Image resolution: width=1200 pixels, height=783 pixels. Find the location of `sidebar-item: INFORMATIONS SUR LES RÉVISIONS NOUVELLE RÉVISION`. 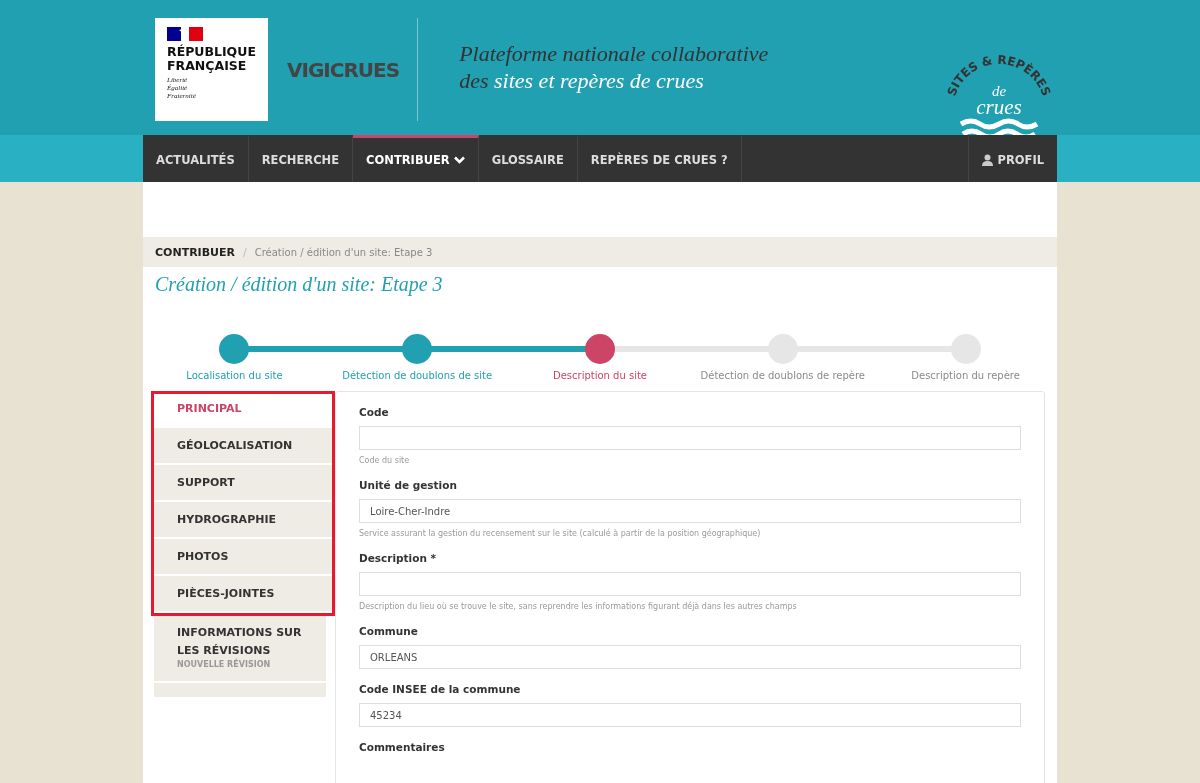

sidebar-item: INFORMATIONS SUR LES RÉVISIONS NOUVELLE RÉVISION is located at coordinates (240, 649).